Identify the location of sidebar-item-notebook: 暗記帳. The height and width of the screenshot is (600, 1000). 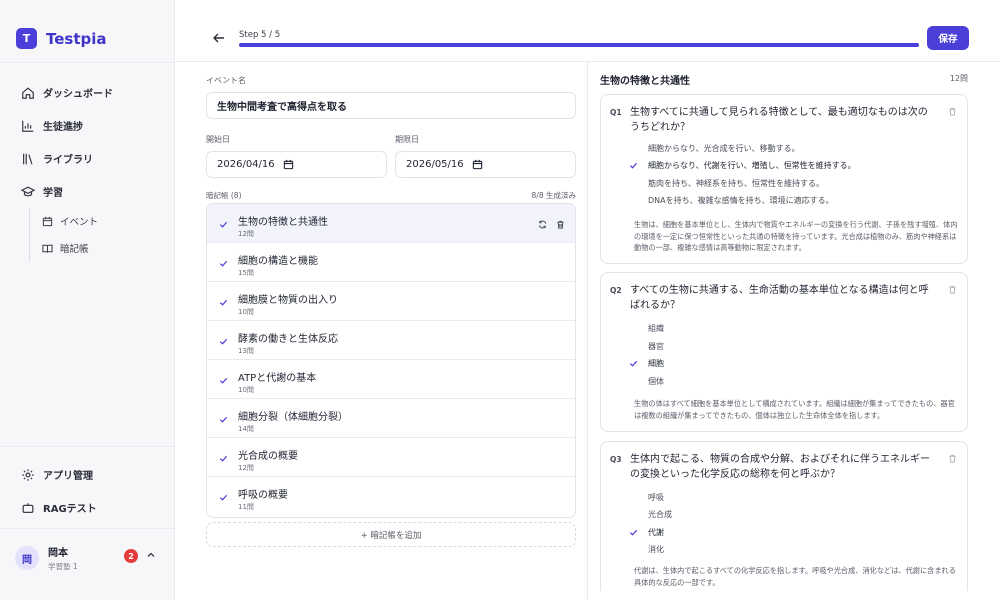
(65, 248).